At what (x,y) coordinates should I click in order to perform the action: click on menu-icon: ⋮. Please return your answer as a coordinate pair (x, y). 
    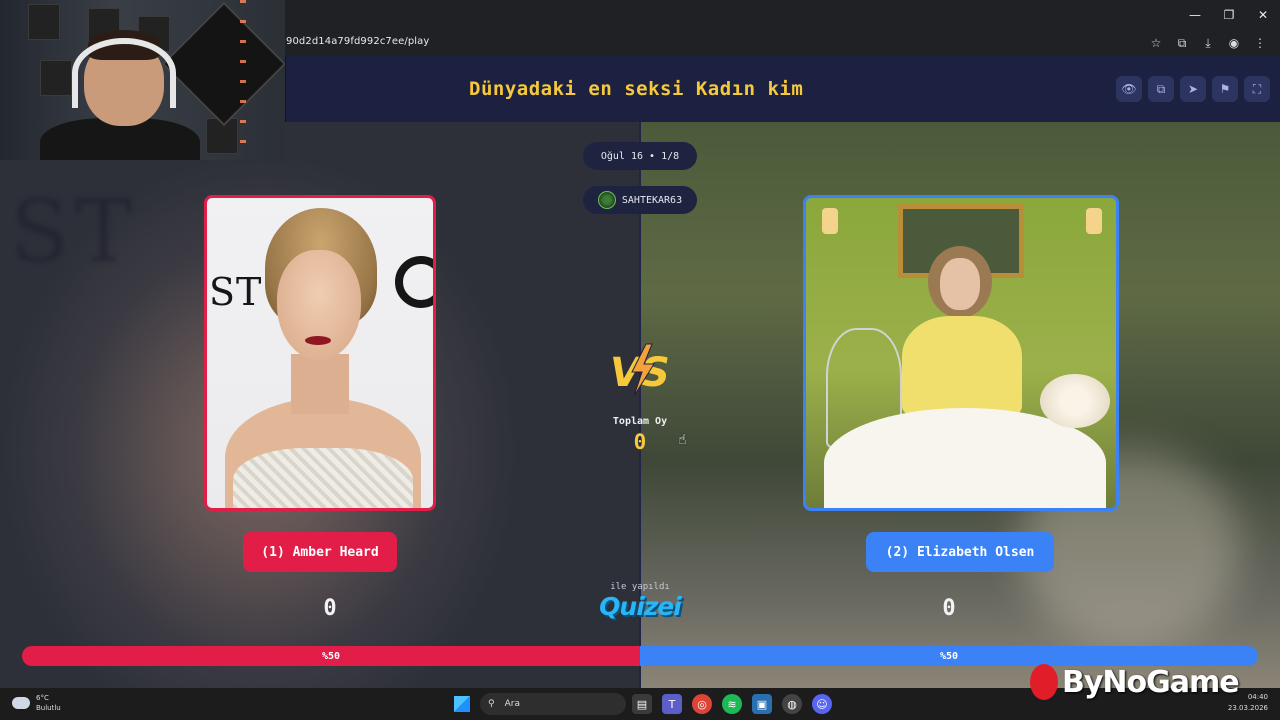
    Looking at the image, I should click on (1260, 43).